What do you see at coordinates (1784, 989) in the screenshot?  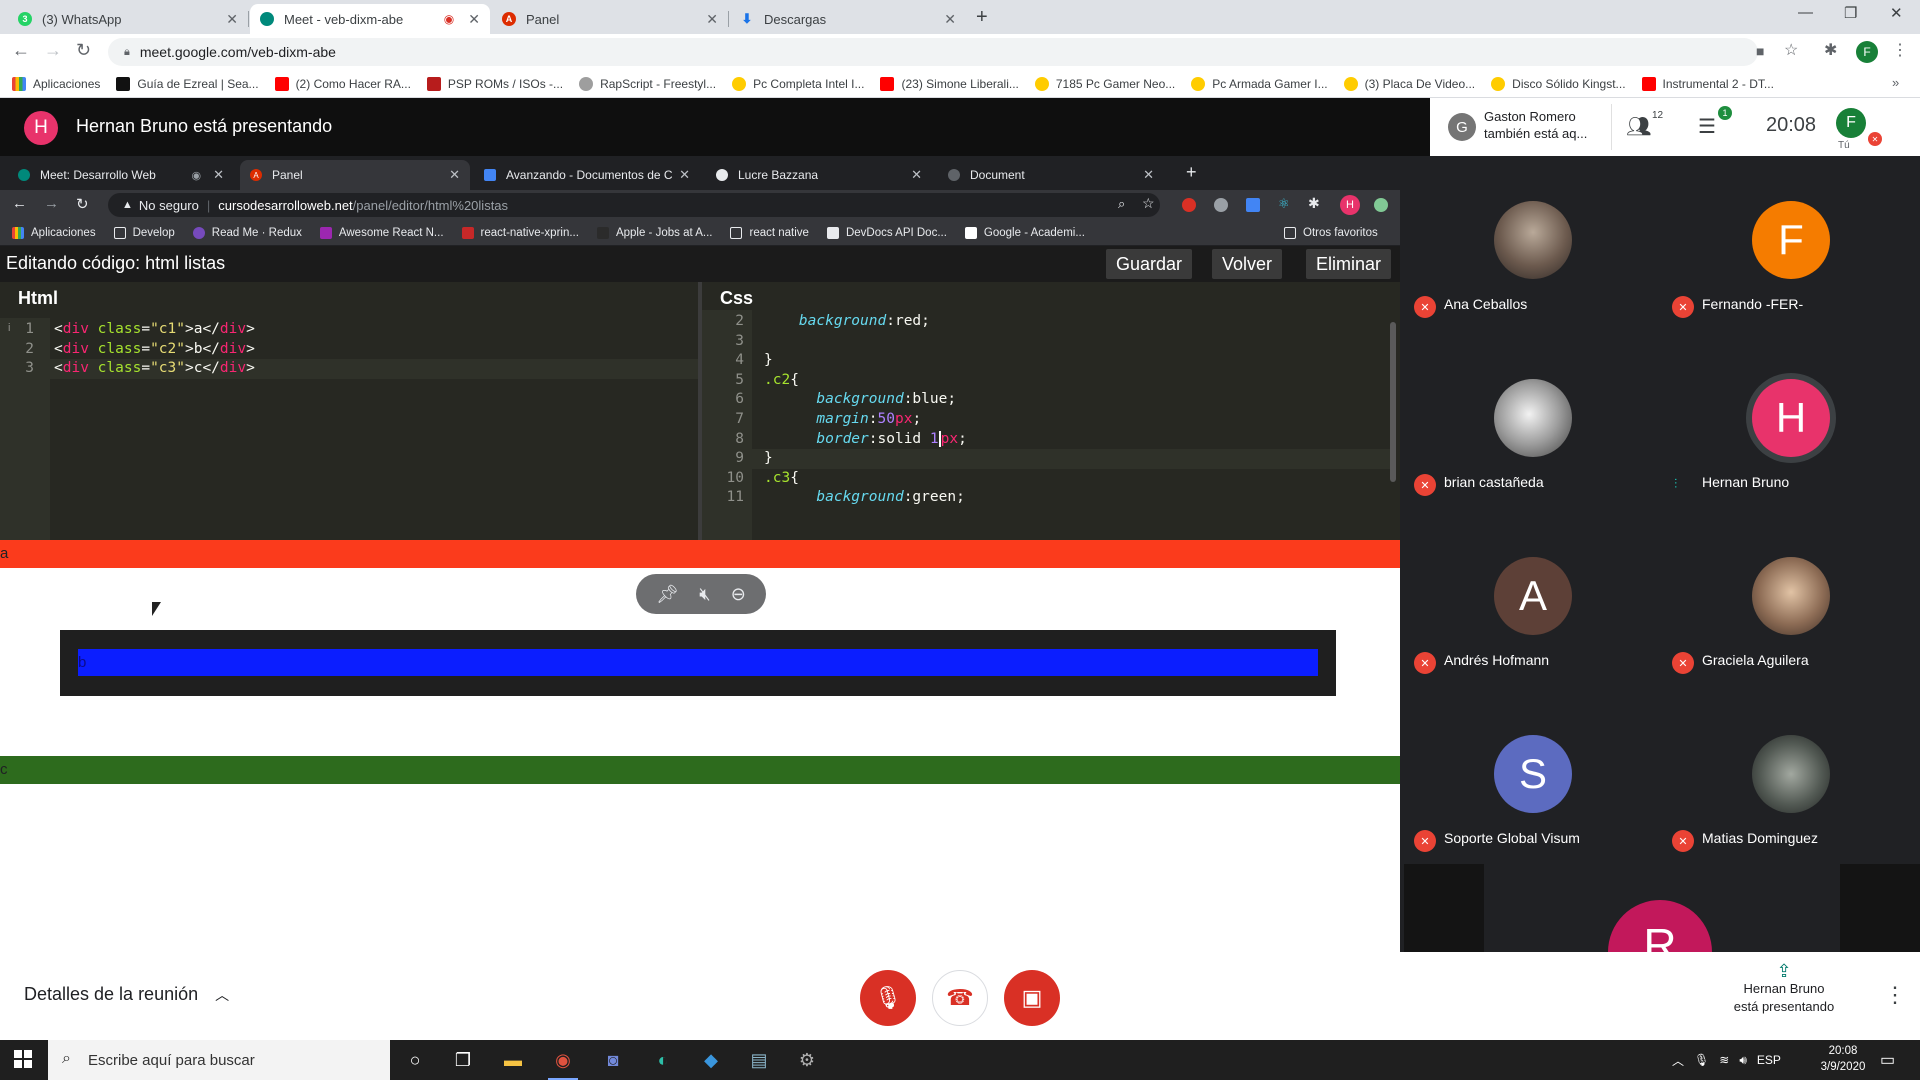 I see `presenting-info: ⇪ Hernan Bruno está presentando` at bounding box center [1784, 989].